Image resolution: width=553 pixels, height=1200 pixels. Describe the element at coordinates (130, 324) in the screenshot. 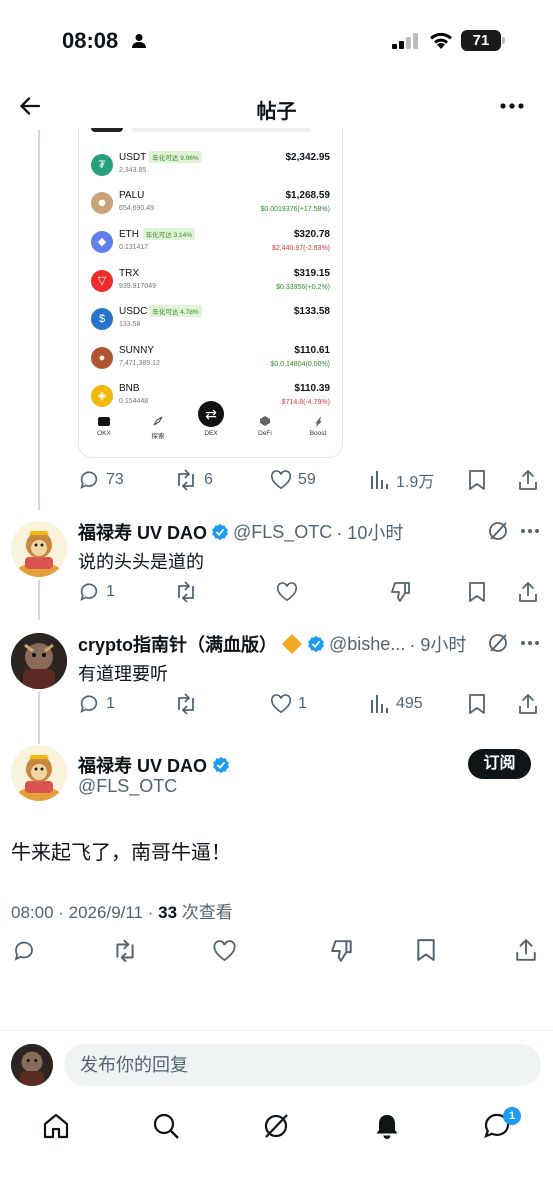

I see `coin-amount: 133.58` at that location.